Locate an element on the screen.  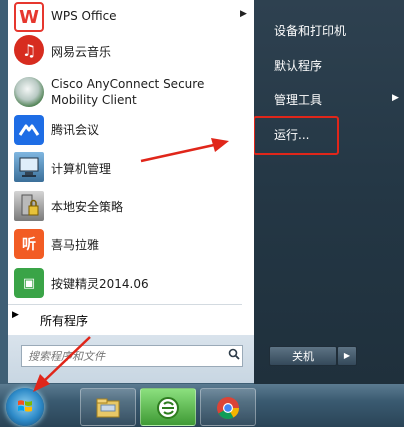
program-label: 按键精灵2014.06 is located at coordinates (100, 284).